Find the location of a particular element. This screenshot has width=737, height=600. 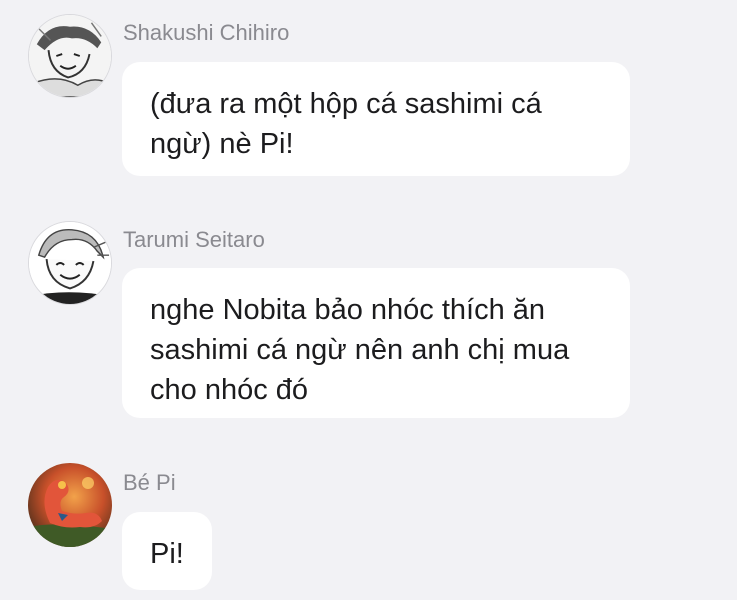

sender-name: Shakushi Chihiro is located at coordinates (206, 32).